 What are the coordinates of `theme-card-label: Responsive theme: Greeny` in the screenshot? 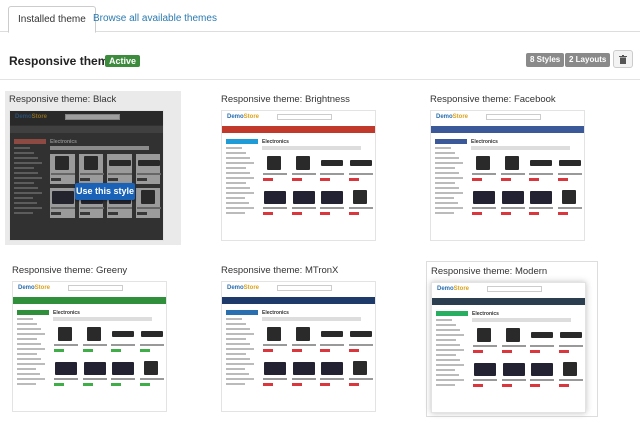 It's located at (70, 270).